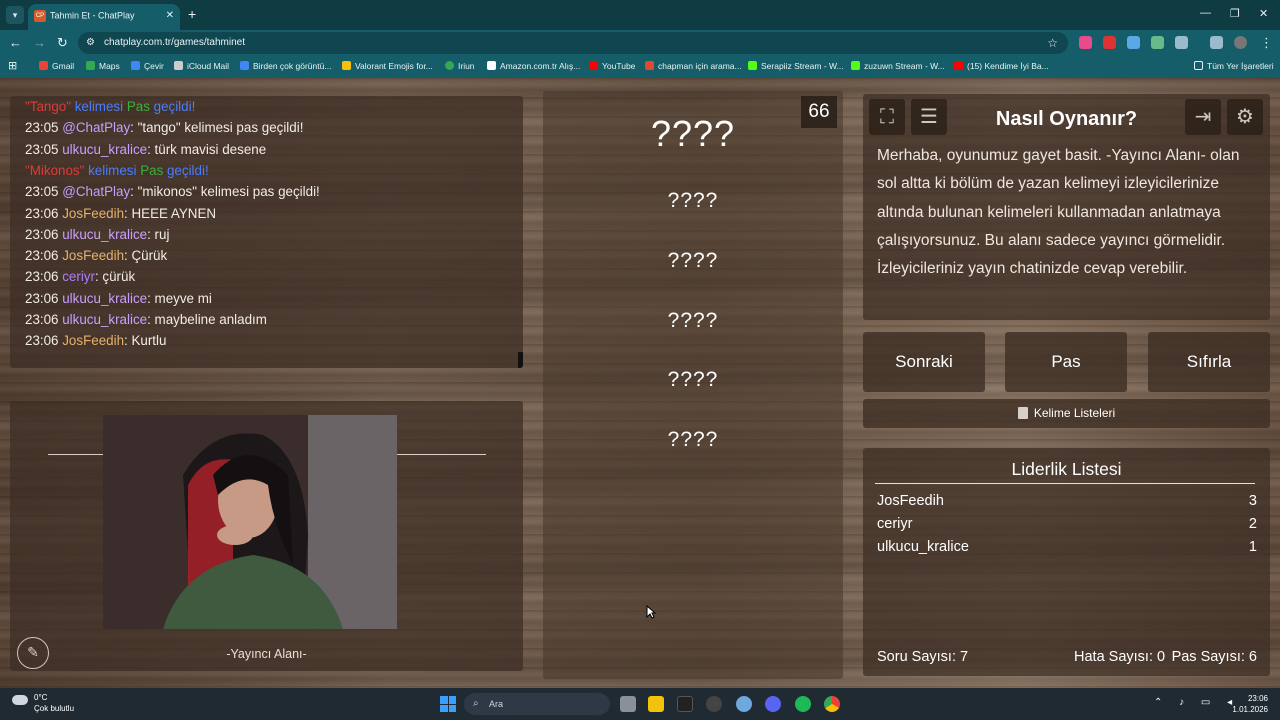 The height and width of the screenshot is (720, 1280). Describe the element at coordinates (201, 66) in the screenshot. I see `bookmark-icloud: iCloud Mail` at that location.